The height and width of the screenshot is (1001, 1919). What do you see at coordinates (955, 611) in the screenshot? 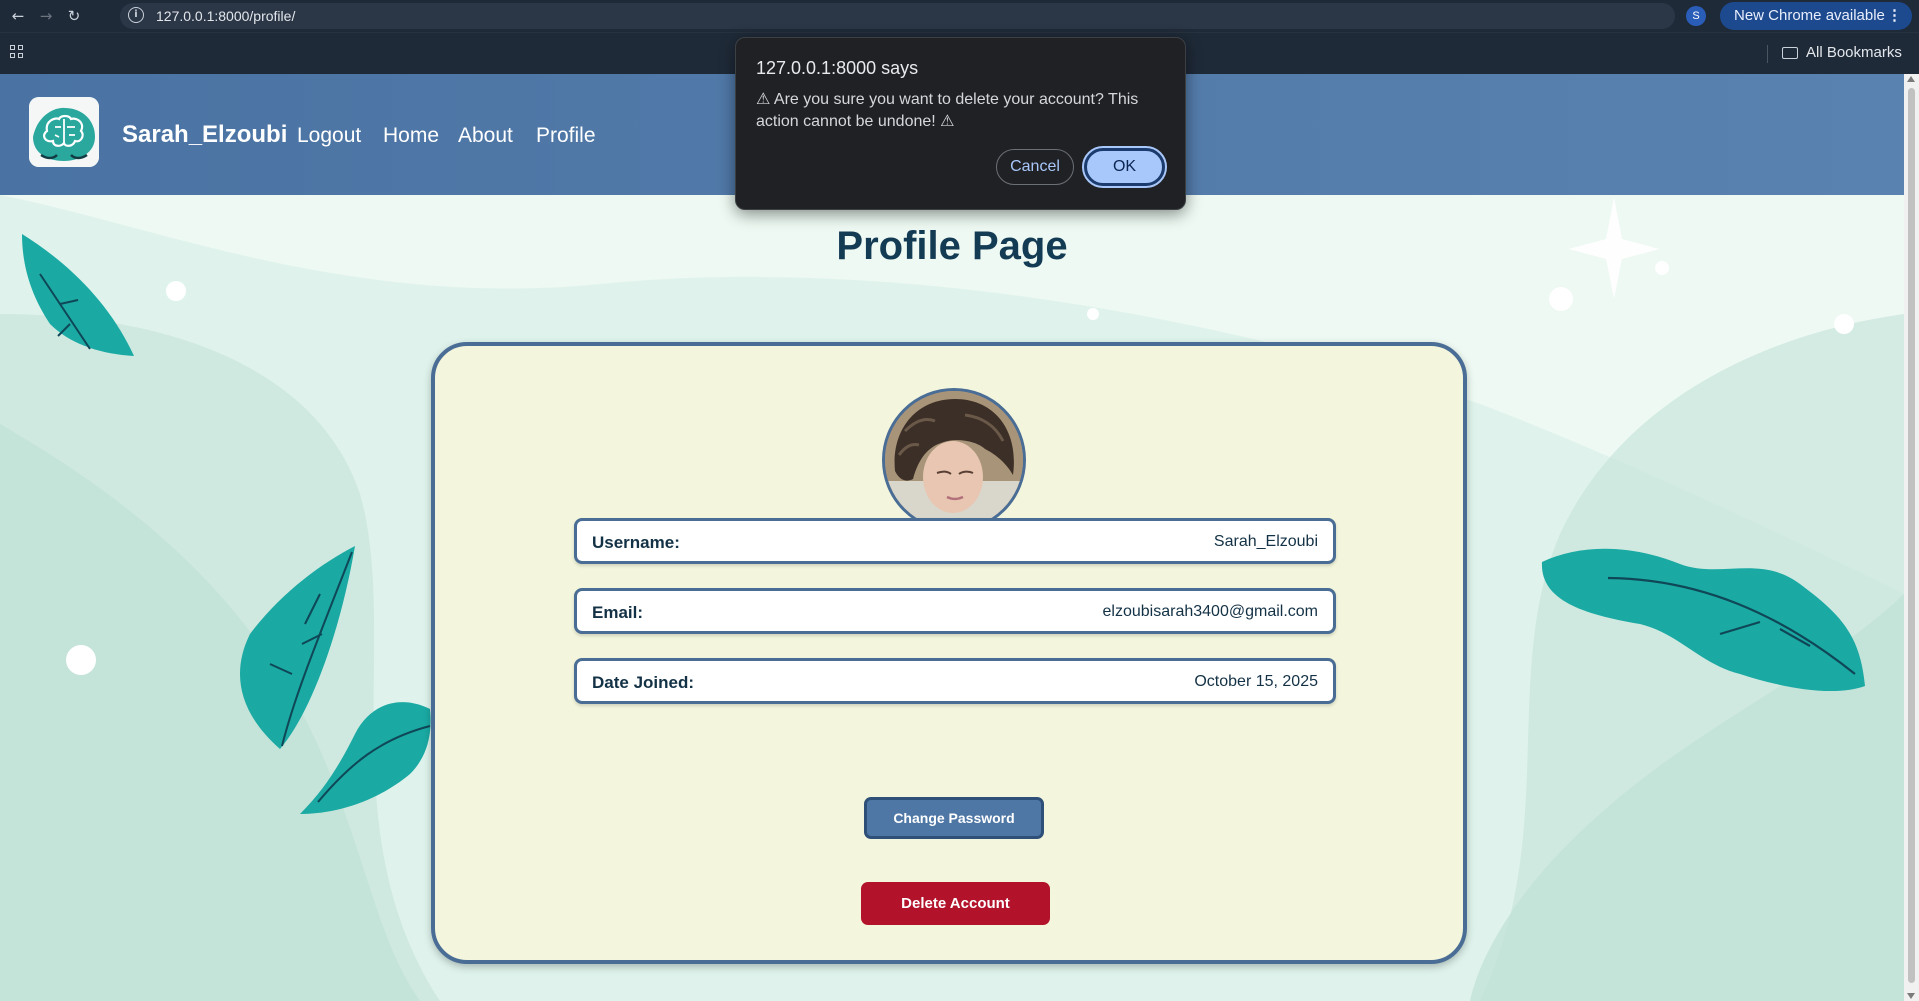
I see `email-field: Email: elzoubisarah3400@gmail.com` at bounding box center [955, 611].